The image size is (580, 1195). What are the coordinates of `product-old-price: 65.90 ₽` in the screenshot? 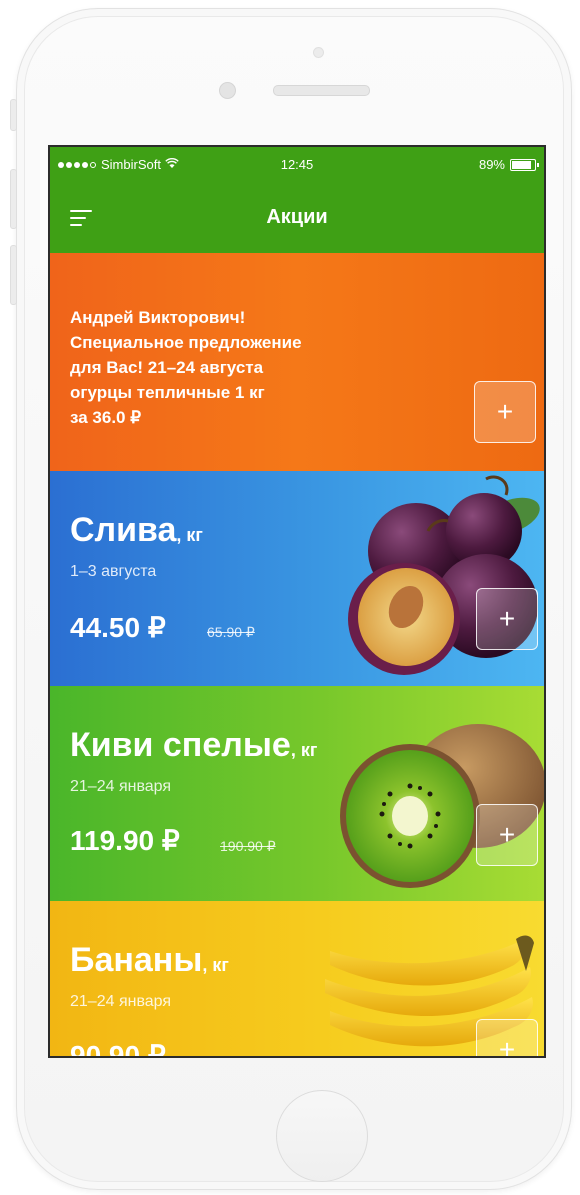 It's located at (231, 632).